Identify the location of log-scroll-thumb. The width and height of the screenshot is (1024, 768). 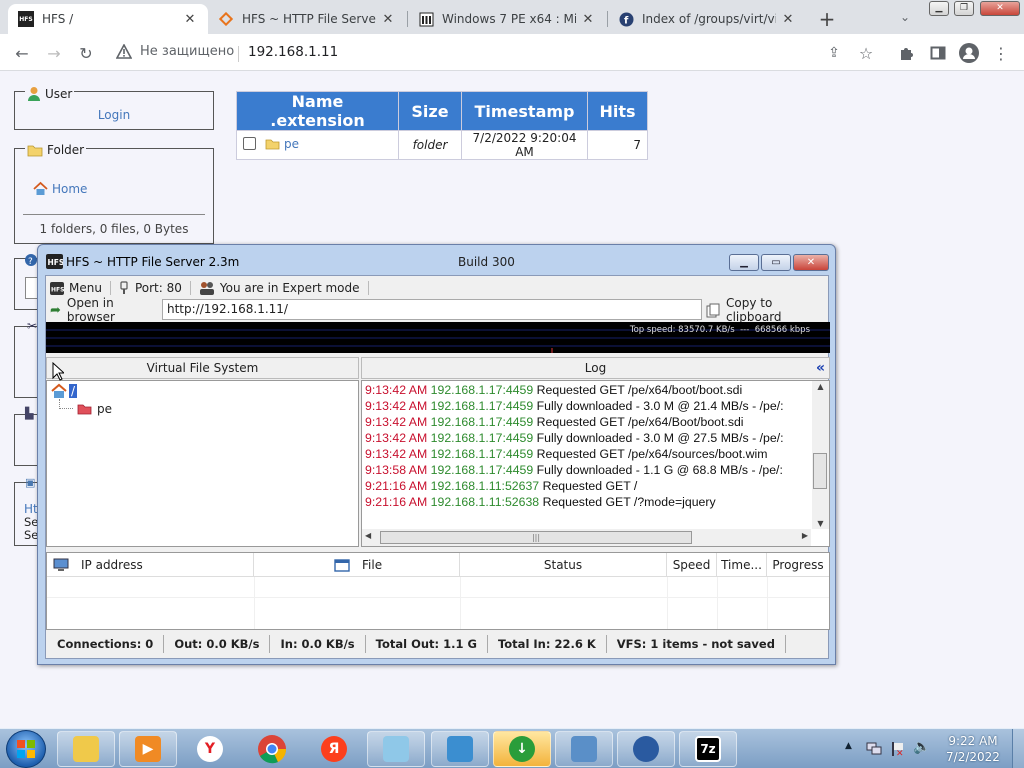
(820, 471).